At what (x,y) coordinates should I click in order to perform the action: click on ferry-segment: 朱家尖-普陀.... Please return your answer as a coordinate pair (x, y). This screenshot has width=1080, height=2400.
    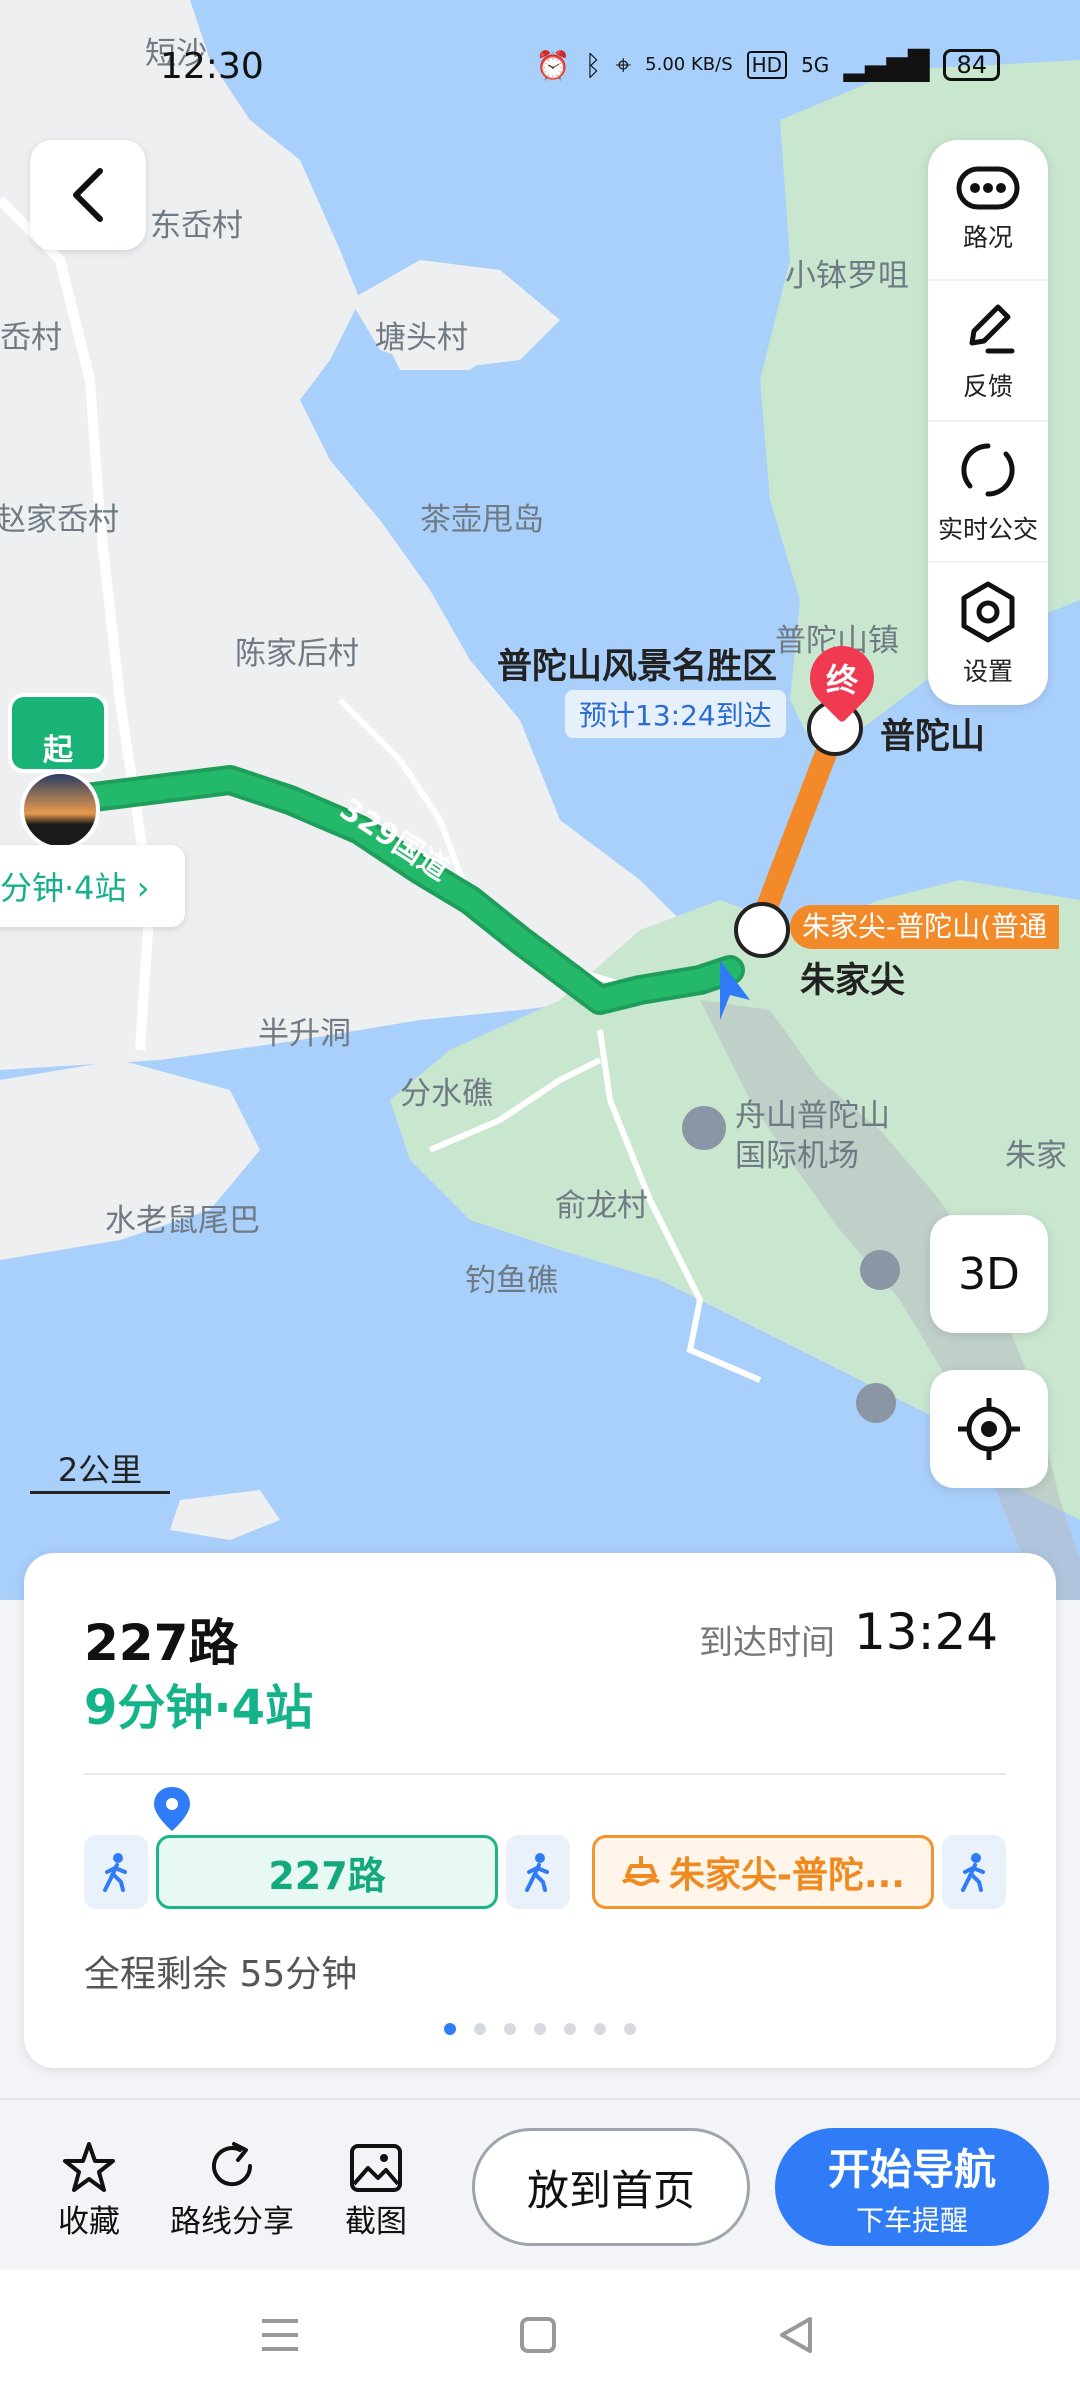
    Looking at the image, I should click on (763, 1872).